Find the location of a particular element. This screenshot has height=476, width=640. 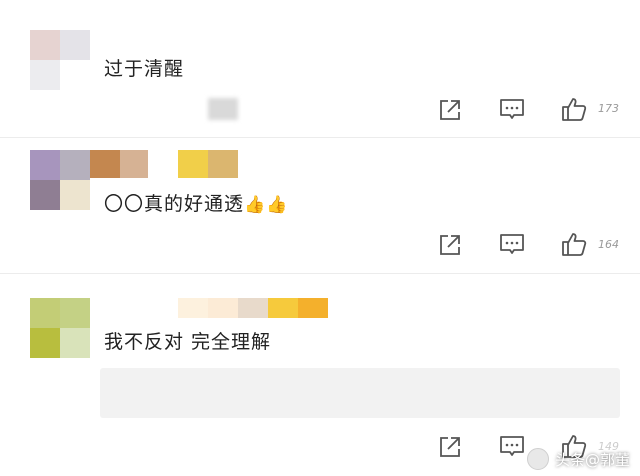

blurred-region is located at coordinates (223, 109).